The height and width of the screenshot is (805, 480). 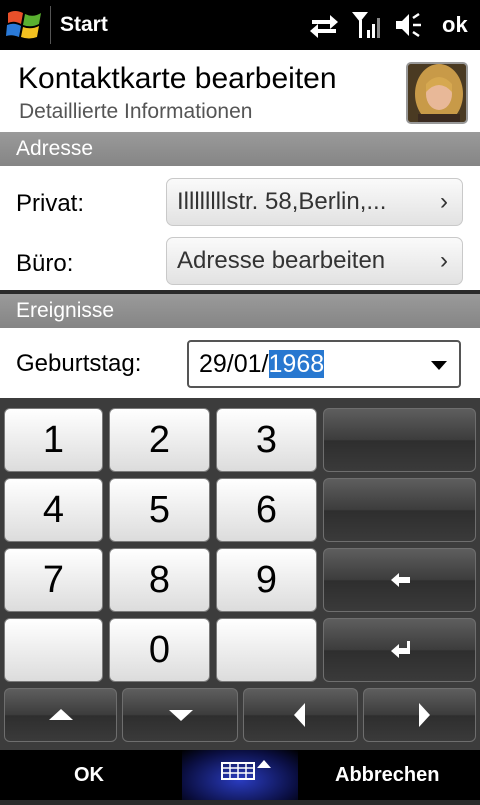 I want to click on enter-icon, so click(x=400, y=649).